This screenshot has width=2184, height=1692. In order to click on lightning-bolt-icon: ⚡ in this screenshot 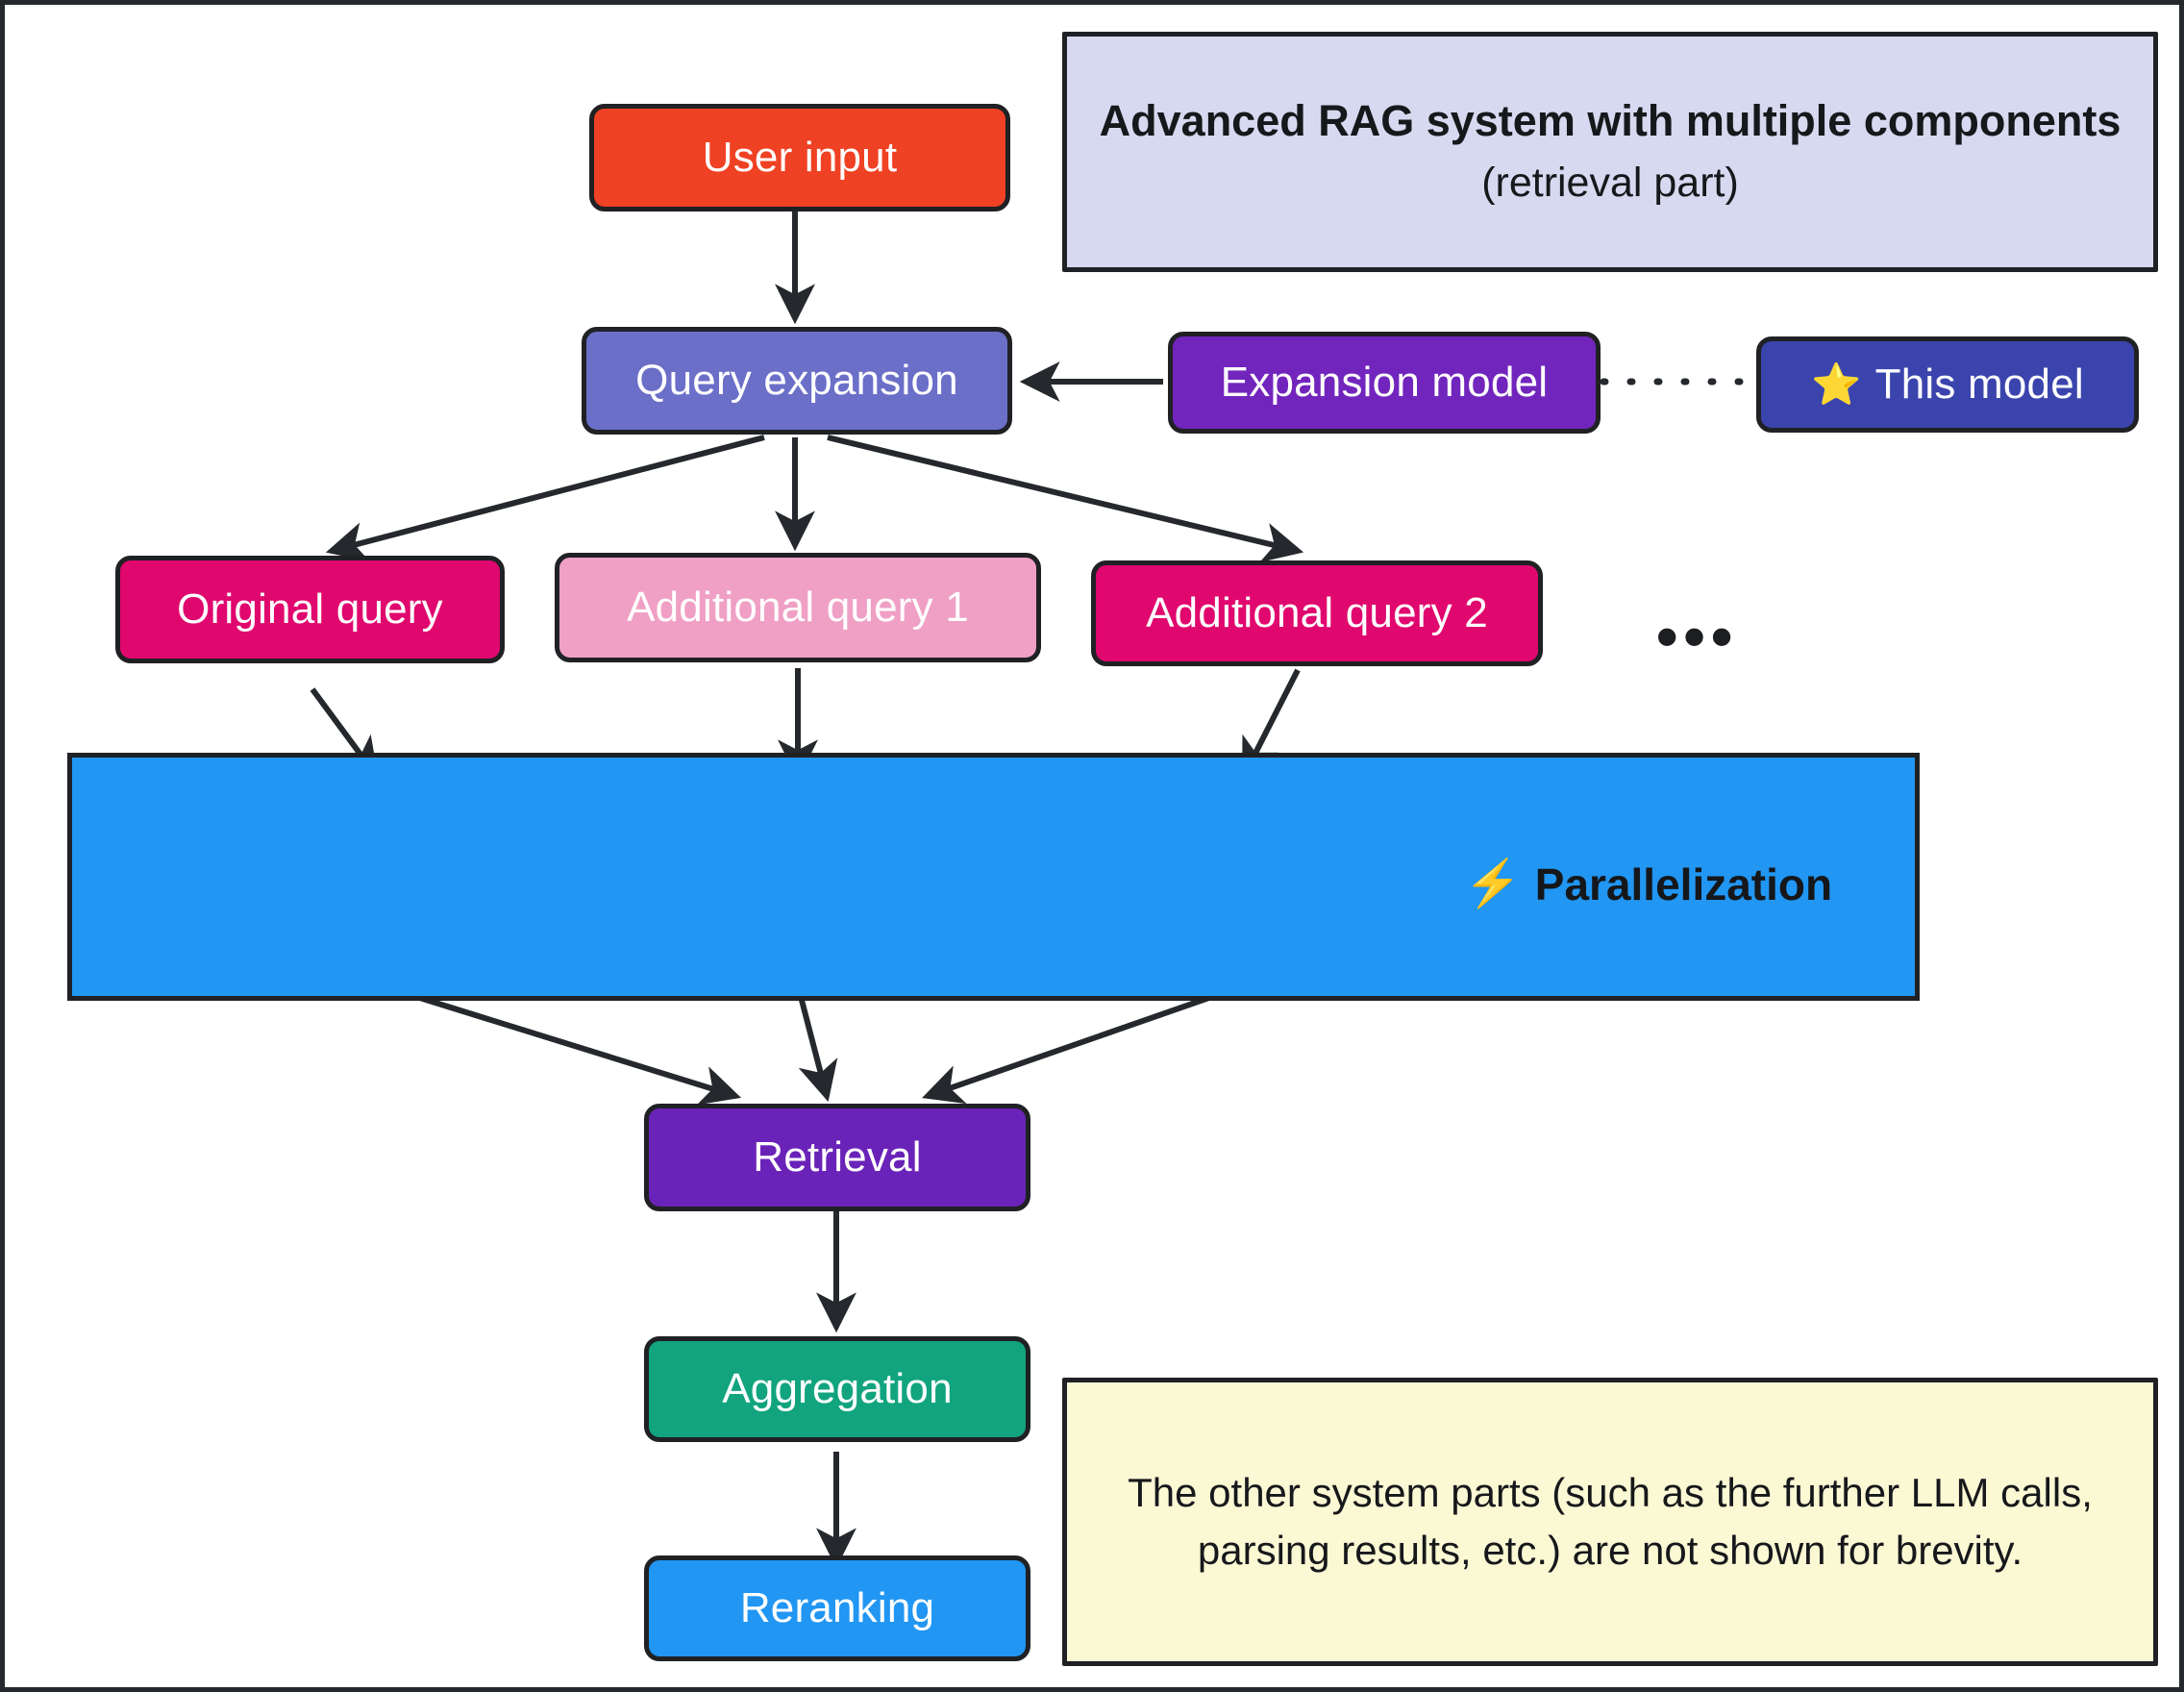, I will do `click(1493, 883)`.